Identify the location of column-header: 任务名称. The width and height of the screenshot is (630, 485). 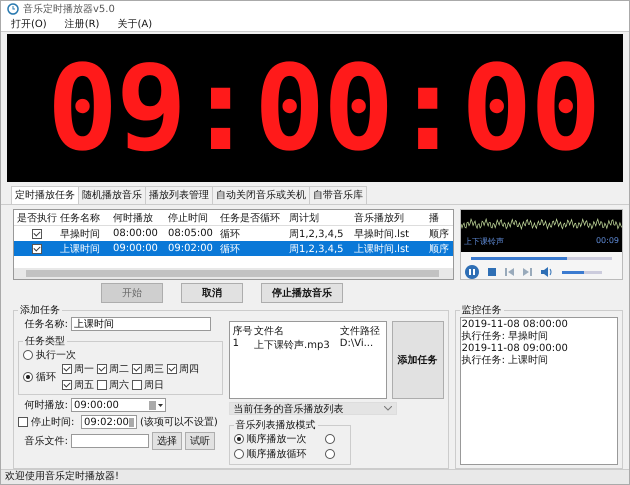
(83, 217).